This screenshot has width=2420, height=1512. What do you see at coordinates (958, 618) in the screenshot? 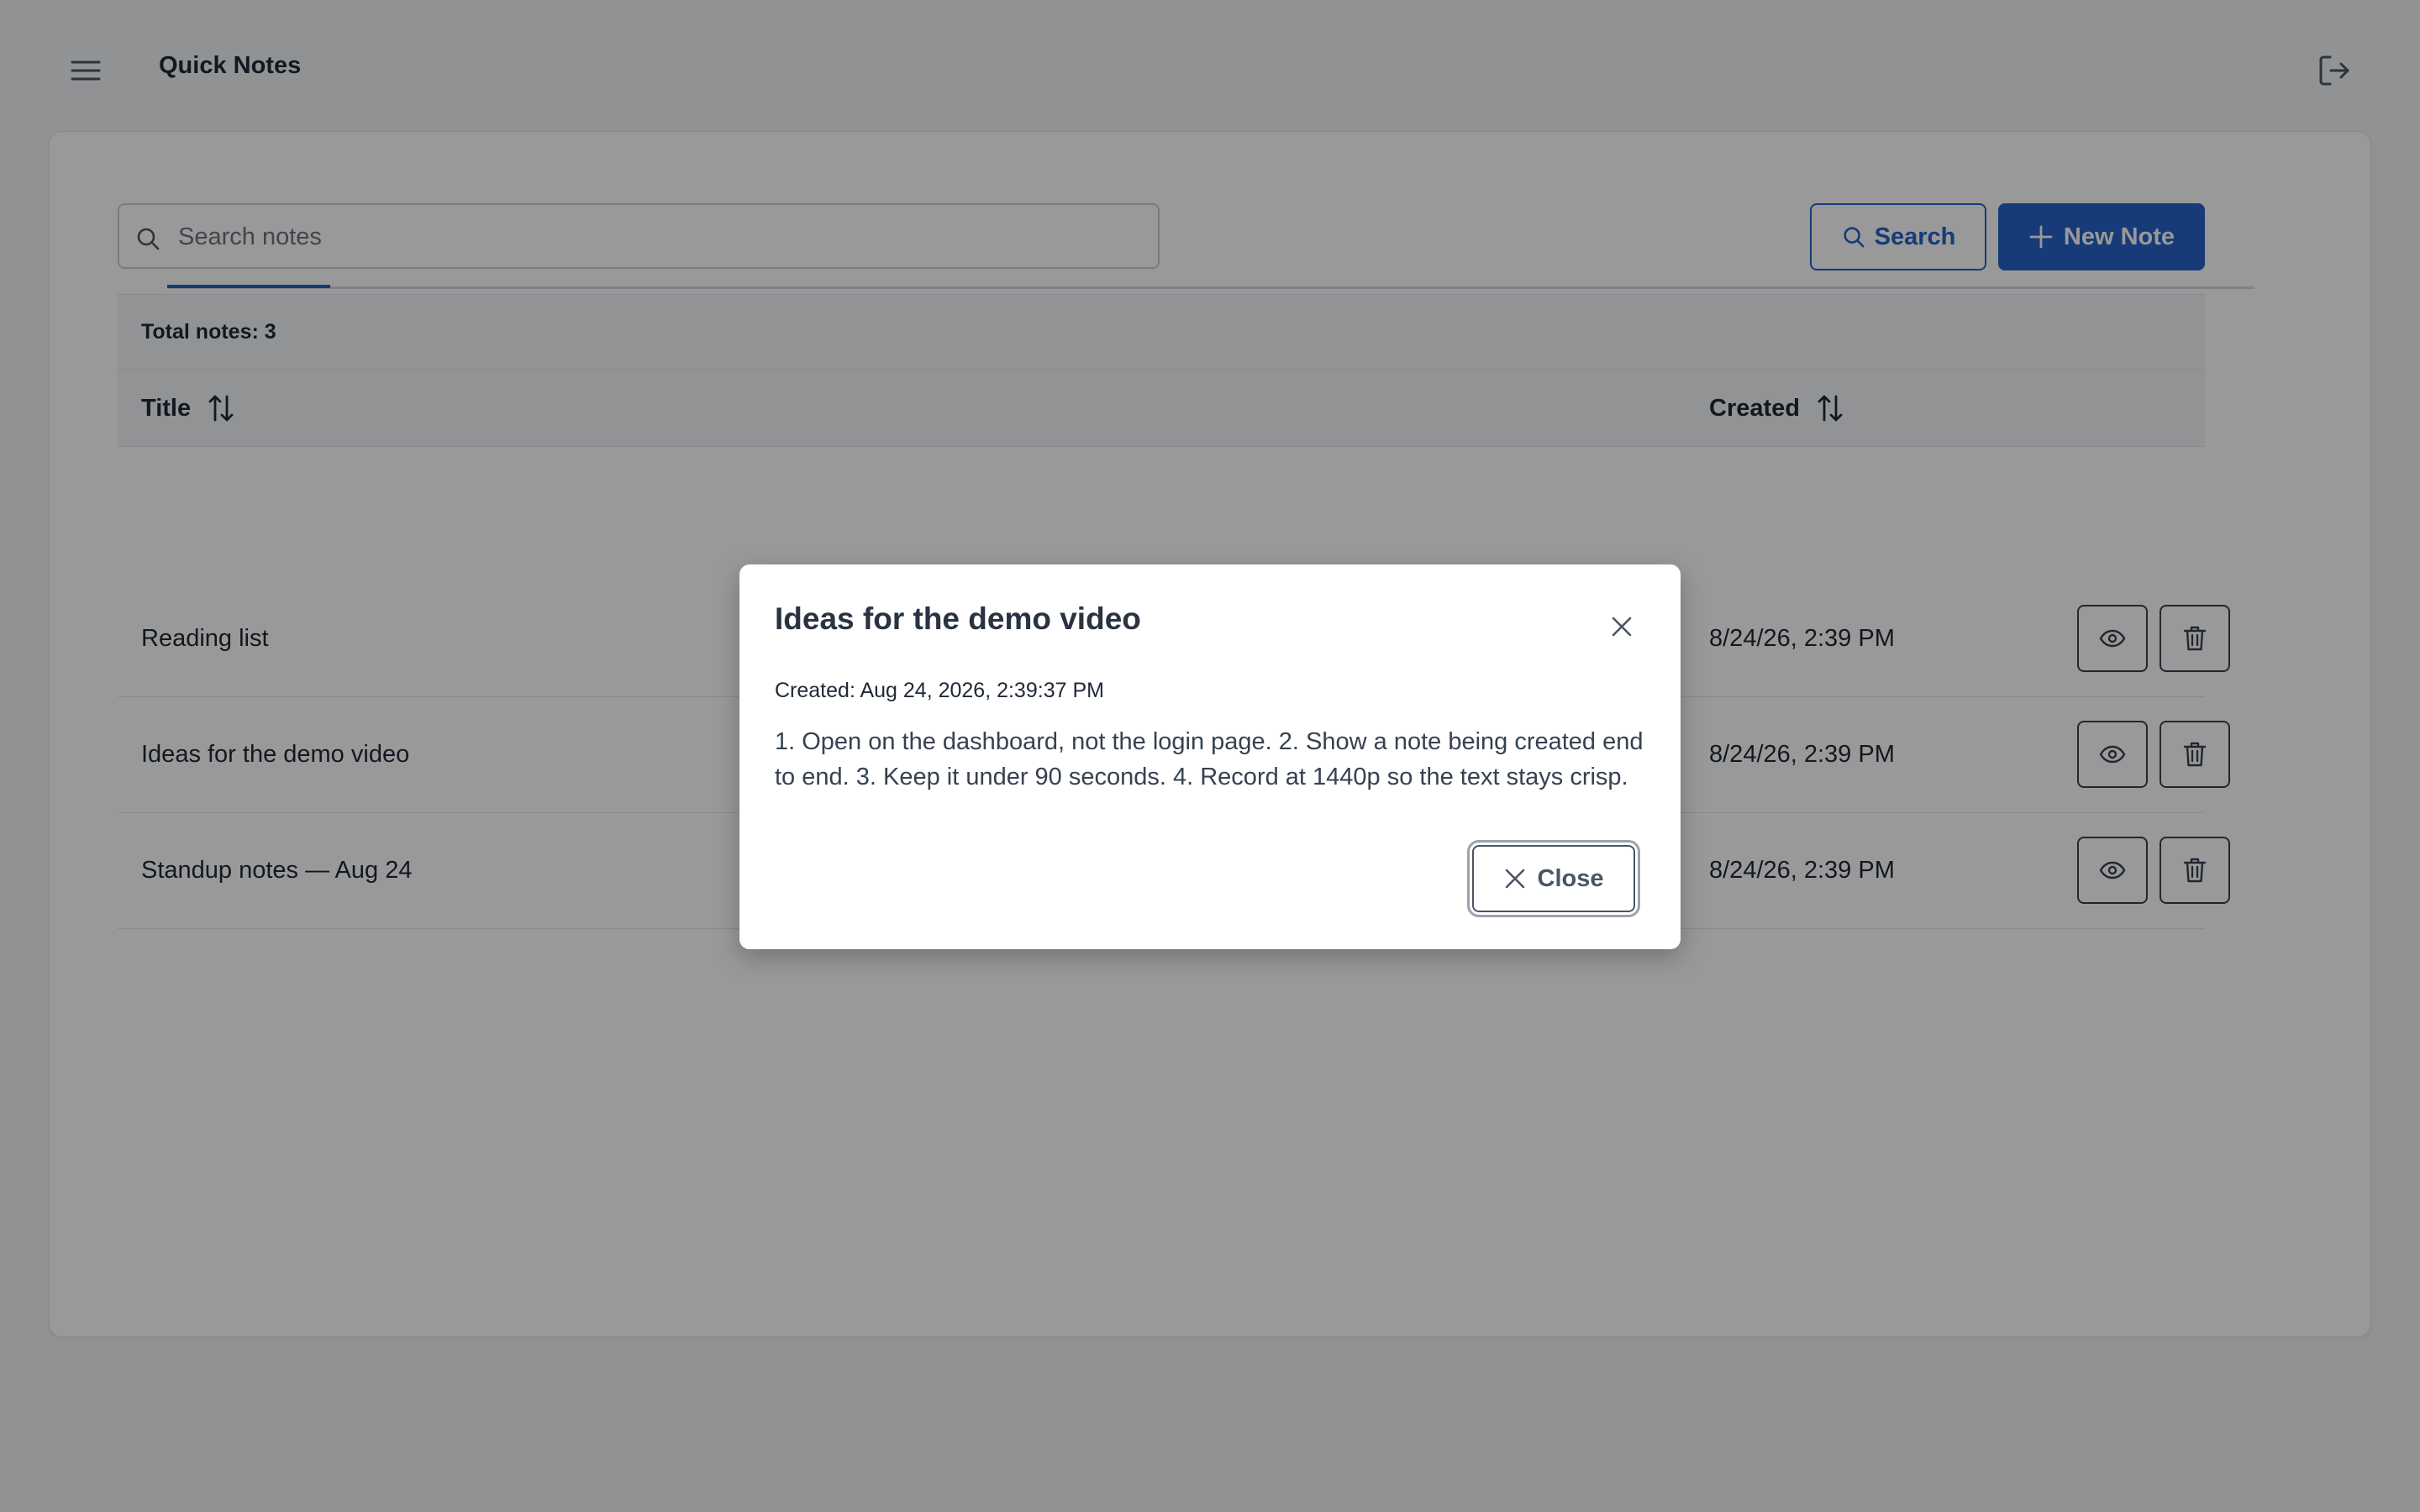
I see `dialog-title: Ideas for the demo video` at bounding box center [958, 618].